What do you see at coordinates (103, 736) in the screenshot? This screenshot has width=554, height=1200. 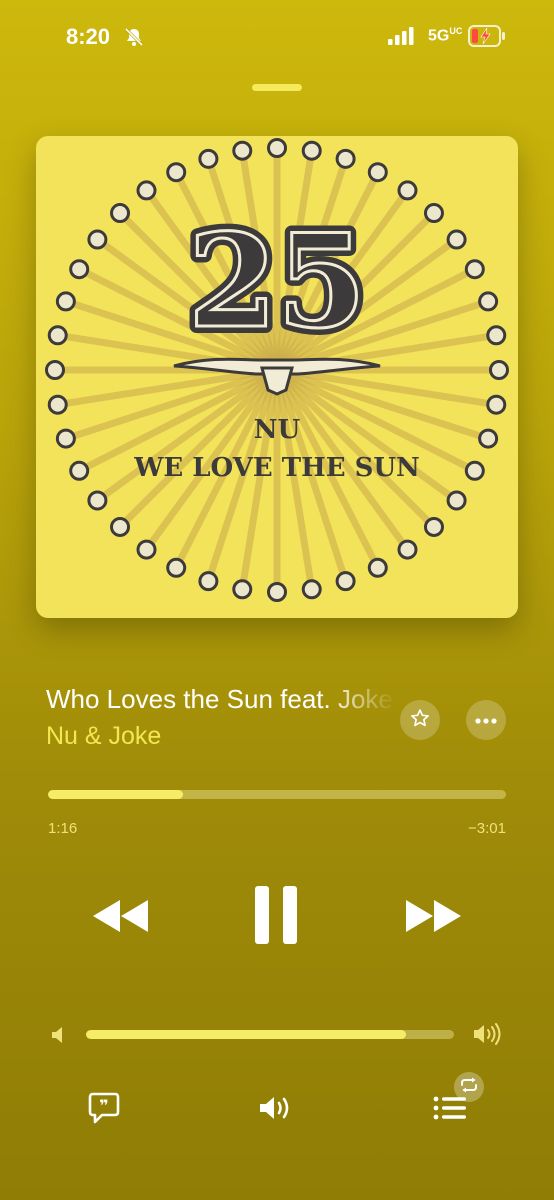 I see `track-artist: Nu & Joke` at bounding box center [103, 736].